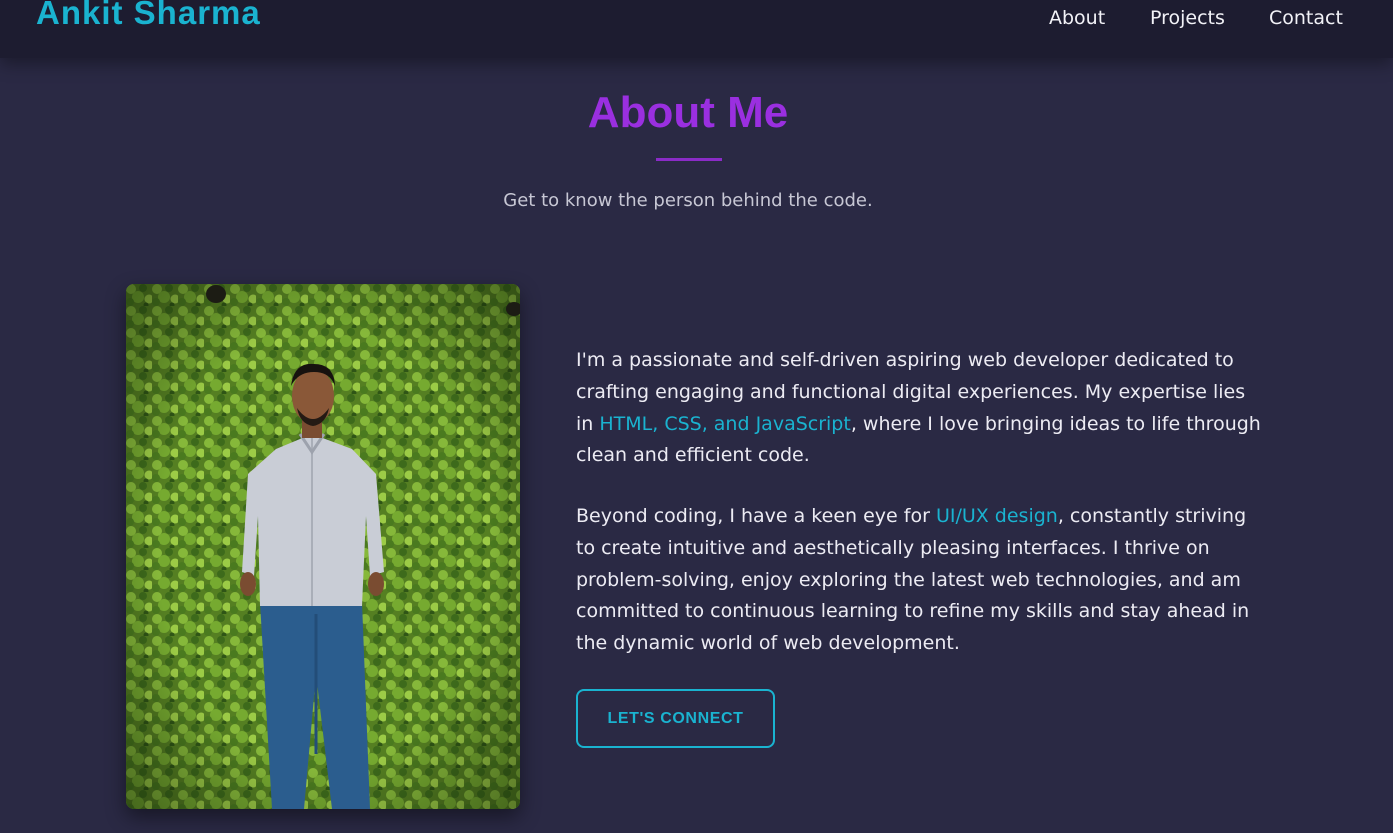  Describe the element at coordinates (688, 112) in the screenshot. I see `section-title: About Me` at that location.